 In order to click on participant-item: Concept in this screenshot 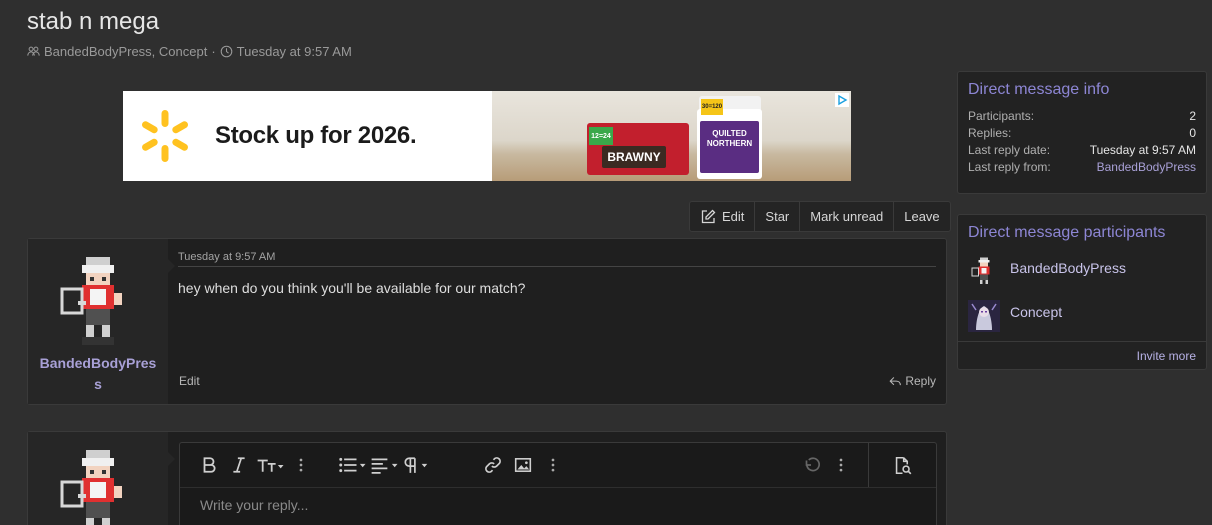, I will do `click(1082, 316)`.